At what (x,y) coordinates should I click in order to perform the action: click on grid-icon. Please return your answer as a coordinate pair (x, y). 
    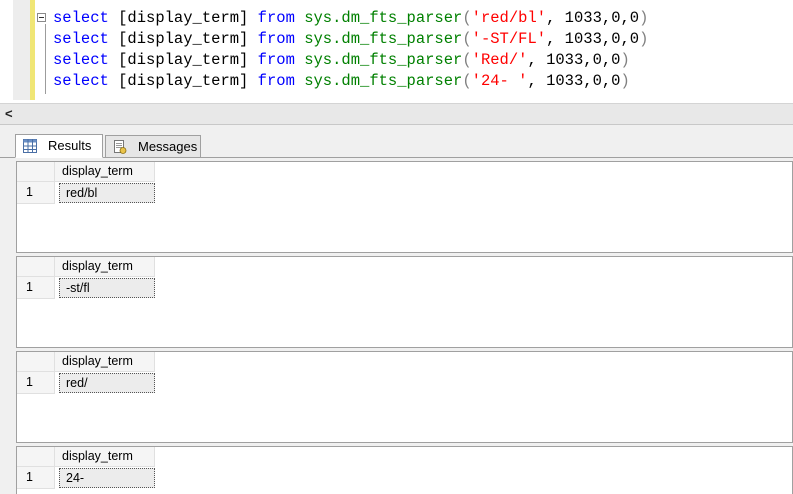
    Looking at the image, I should click on (30, 146).